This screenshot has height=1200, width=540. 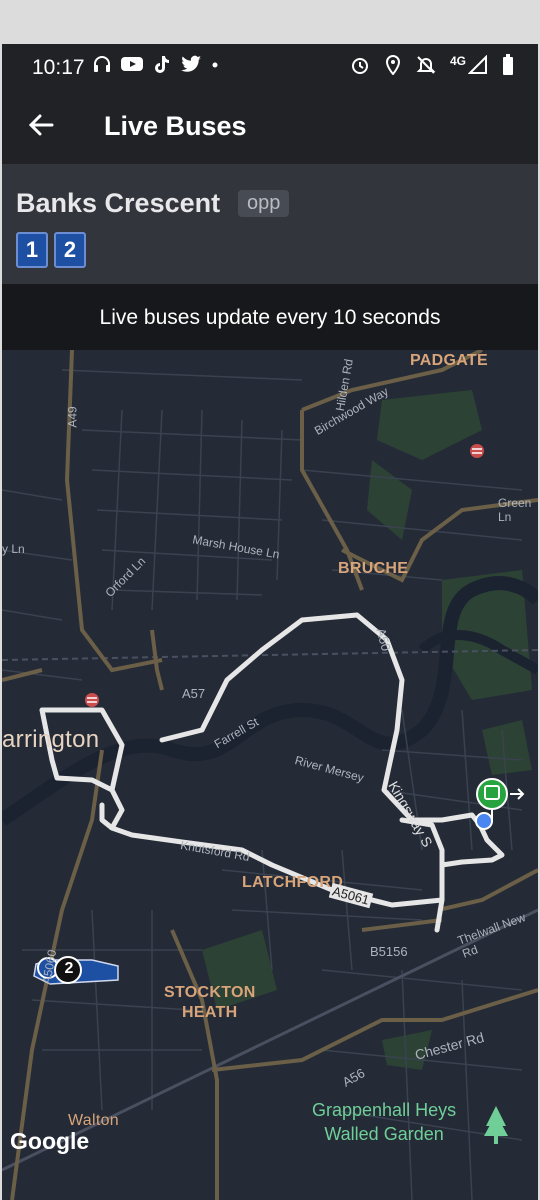 What do you see at coordinates (457, 61) in the screenshot?
I see `network-type-label: 4G` at bounding box center [457, 61].